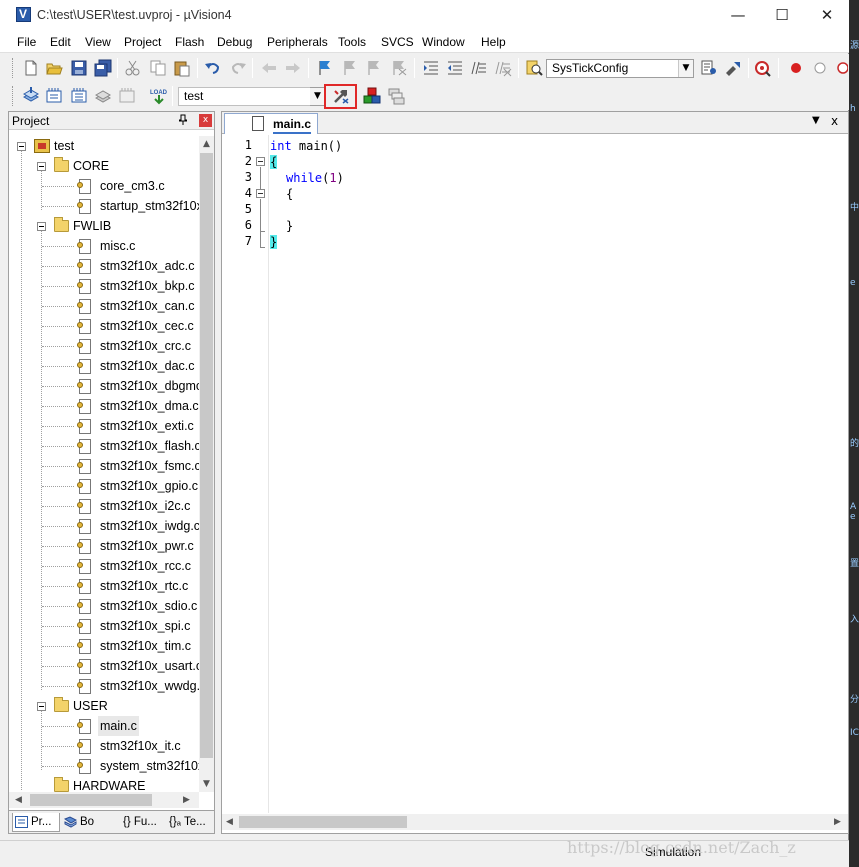 The width and height of the screenshot is (859, 867). I want to click on tree-file-item: stm32f10x_rtc.c, so click(104, 586).